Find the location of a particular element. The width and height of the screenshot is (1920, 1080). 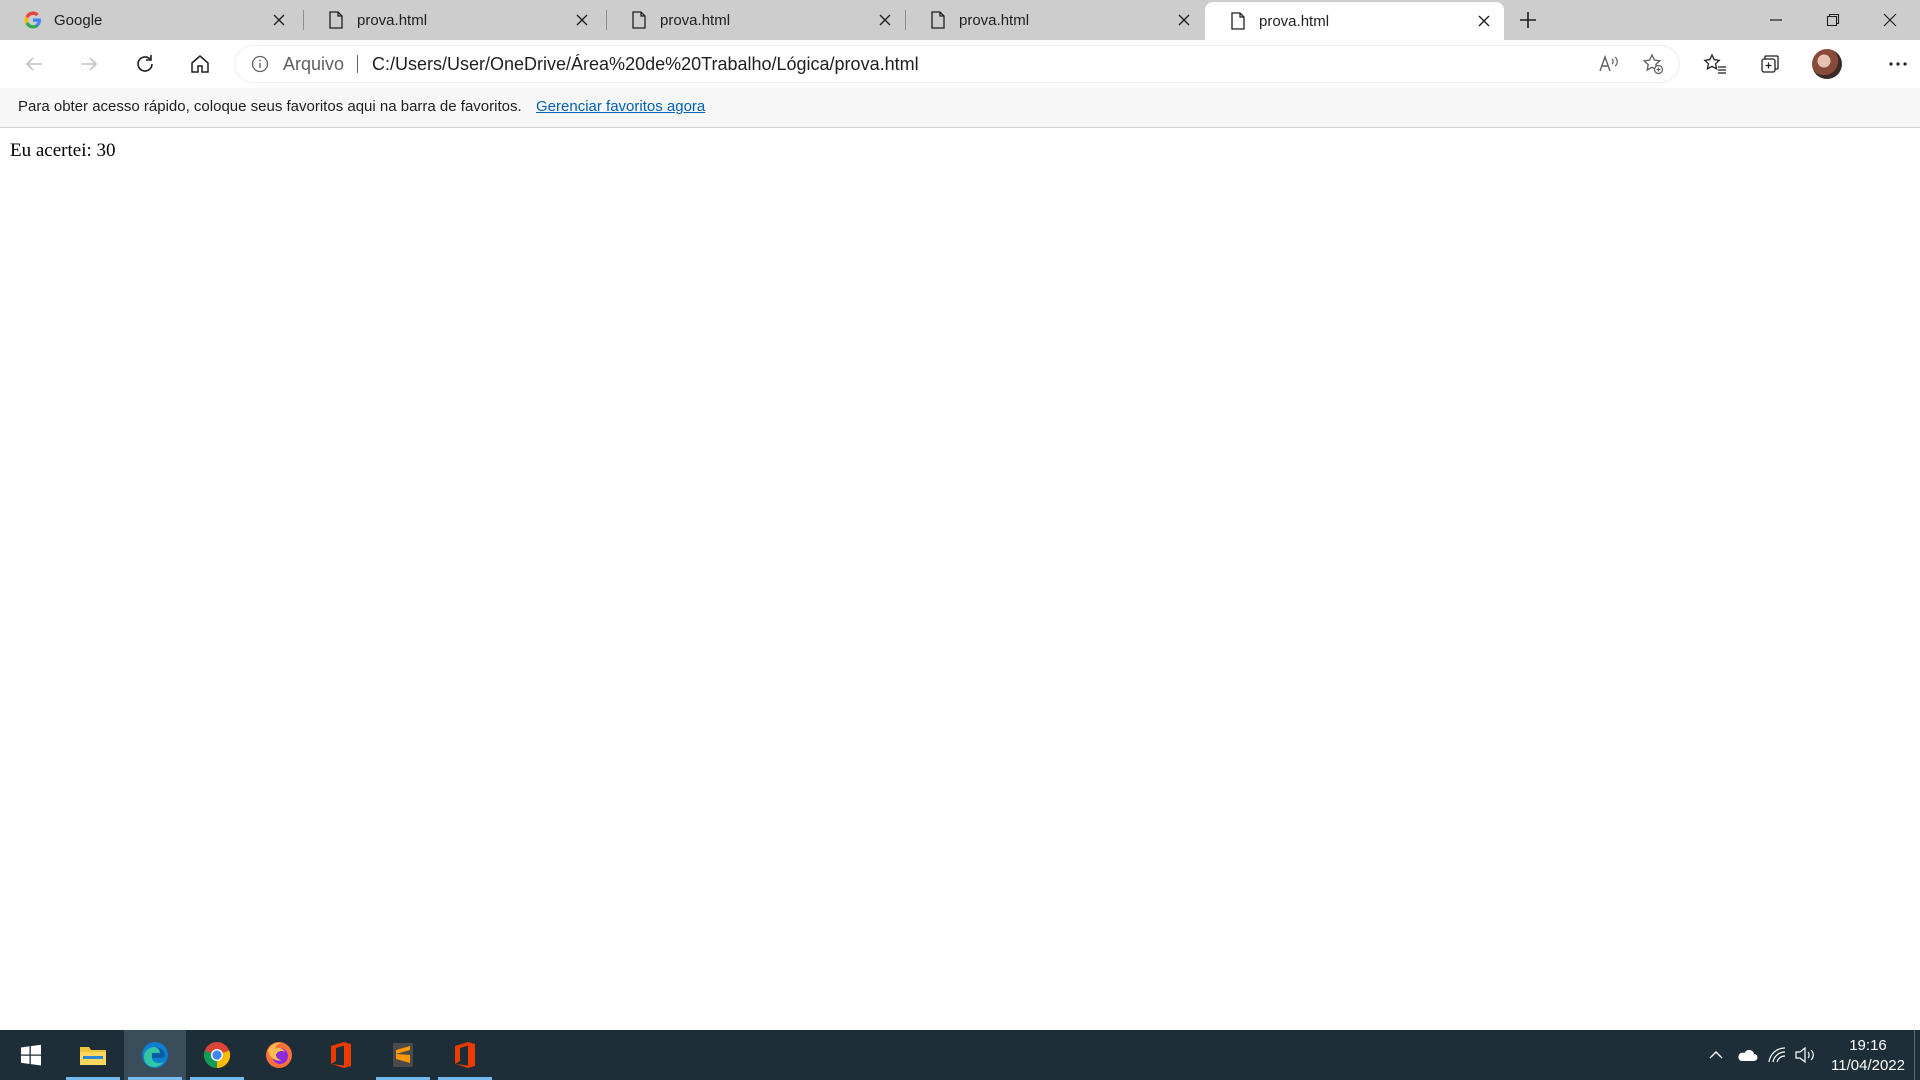

plus-icon is located at coordinates (1528, 20).